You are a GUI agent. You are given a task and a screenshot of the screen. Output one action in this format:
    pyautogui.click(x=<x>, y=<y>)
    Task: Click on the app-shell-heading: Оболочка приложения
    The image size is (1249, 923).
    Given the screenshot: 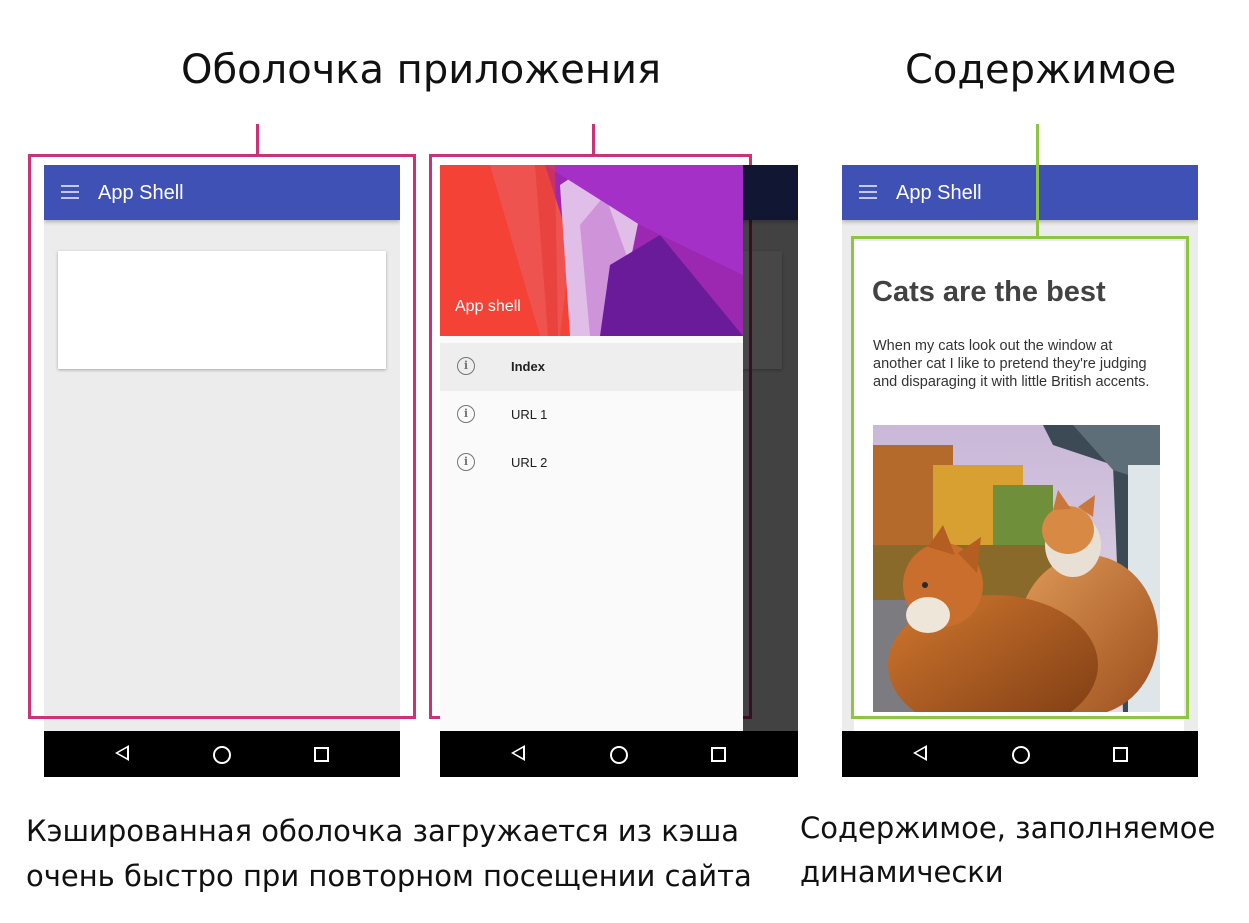 What is the action you would take?
    pyautogui.click(x=421, y=70)
    